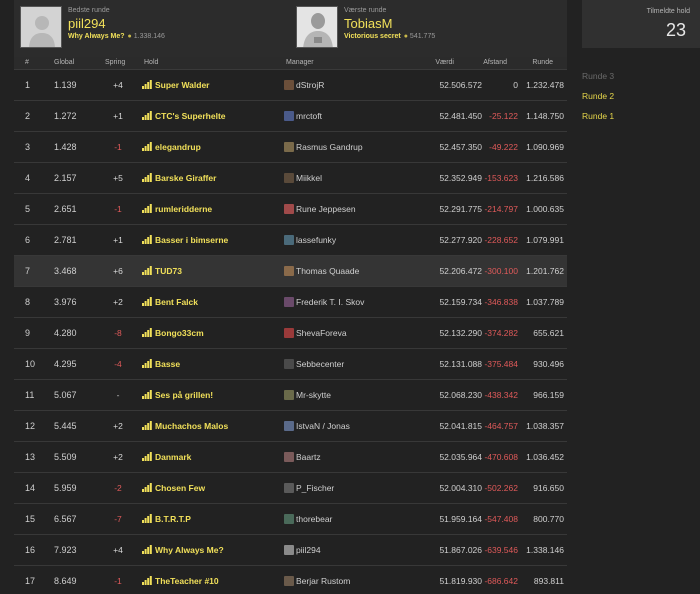 The image size is (700, 594). What do you see at coordinates (598, 116) in the screenshot?
I see `round-item-1: Runde 1` at bounding box center [598, 116].